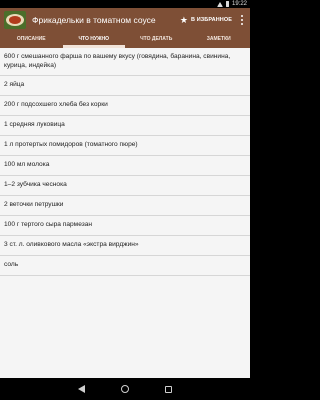  Describe the element at coordinates (94, 40) in the screenshot. I see `tab-ingredients: ЧТО НУЖНО` at that location.